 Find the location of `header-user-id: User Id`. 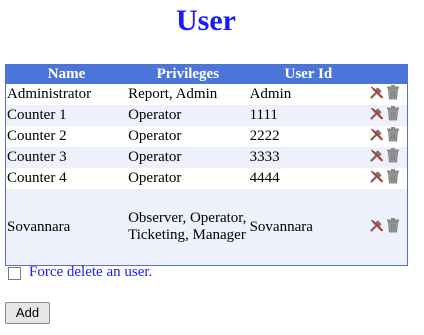

header-user-id: User Id is located at coordinates (308, 74).